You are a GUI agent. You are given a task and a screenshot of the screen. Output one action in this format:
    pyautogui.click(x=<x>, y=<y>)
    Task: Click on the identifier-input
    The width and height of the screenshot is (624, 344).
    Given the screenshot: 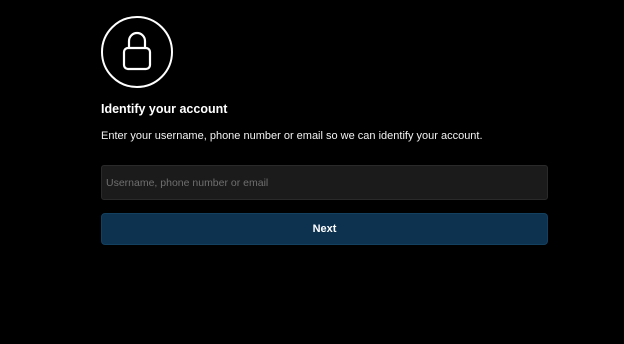 What is the action you would take?
    pyautogui.click(x=324, y=182)
    